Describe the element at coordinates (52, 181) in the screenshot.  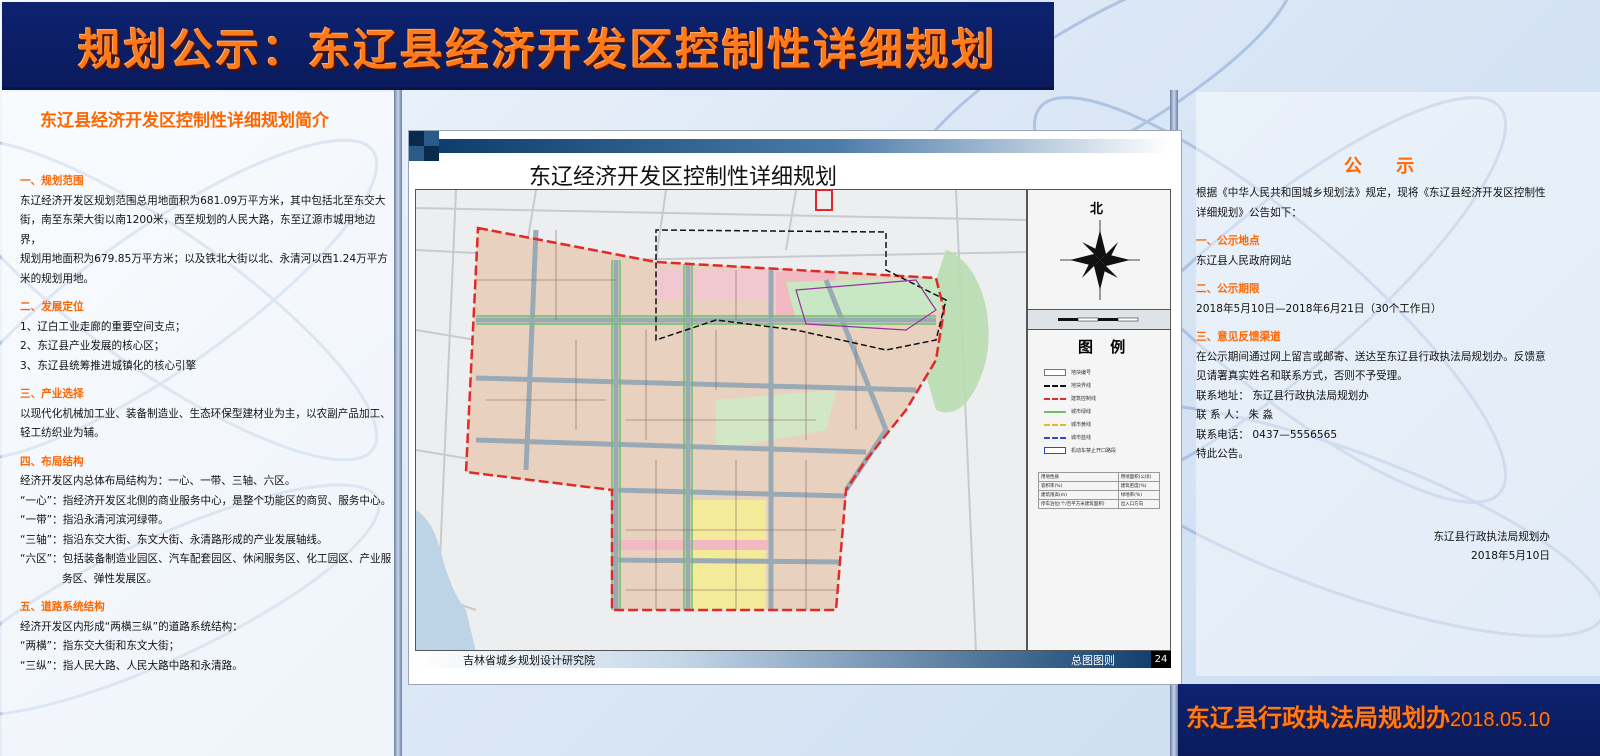
I see `intro-section-heading: 一、规划范围` at that location.